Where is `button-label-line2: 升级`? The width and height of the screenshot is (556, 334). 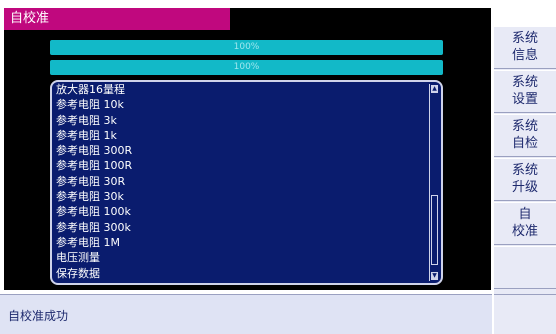
button-label-line2: 升级 is located at coordinates (524, 187).